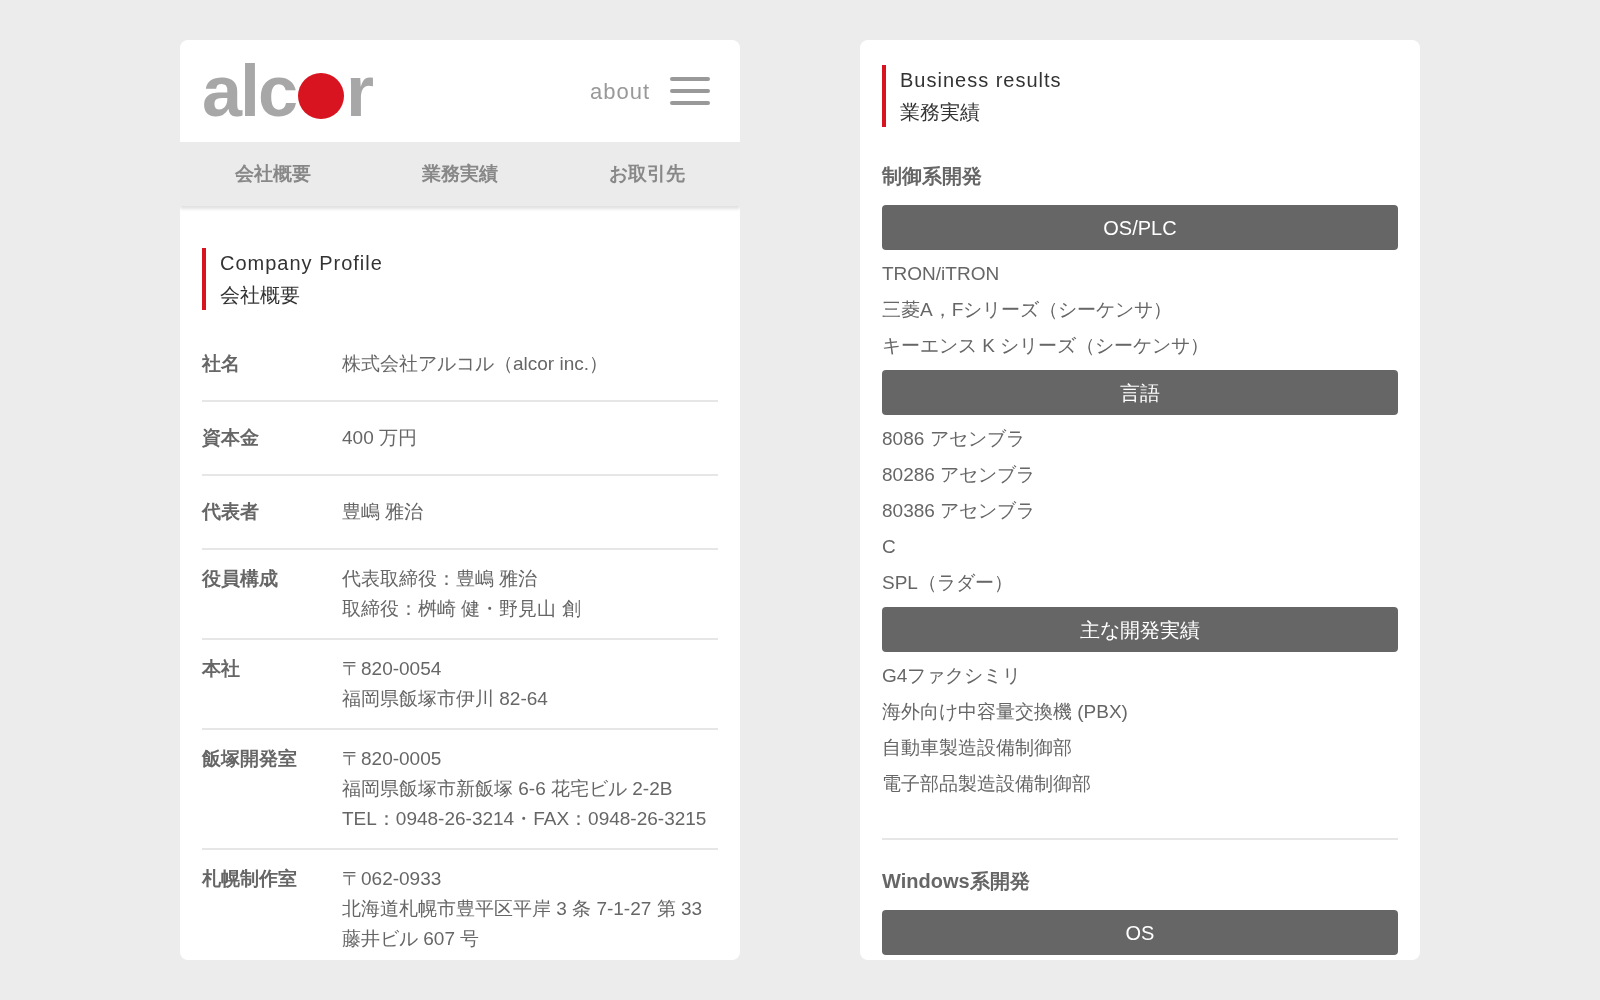 Image resolution: width=1600 pixels, height=1000 pixels. What do you see at coordinates (221, 669) in the screenshot?
I see `row-label: 本社` at bounding box center [221, 669].